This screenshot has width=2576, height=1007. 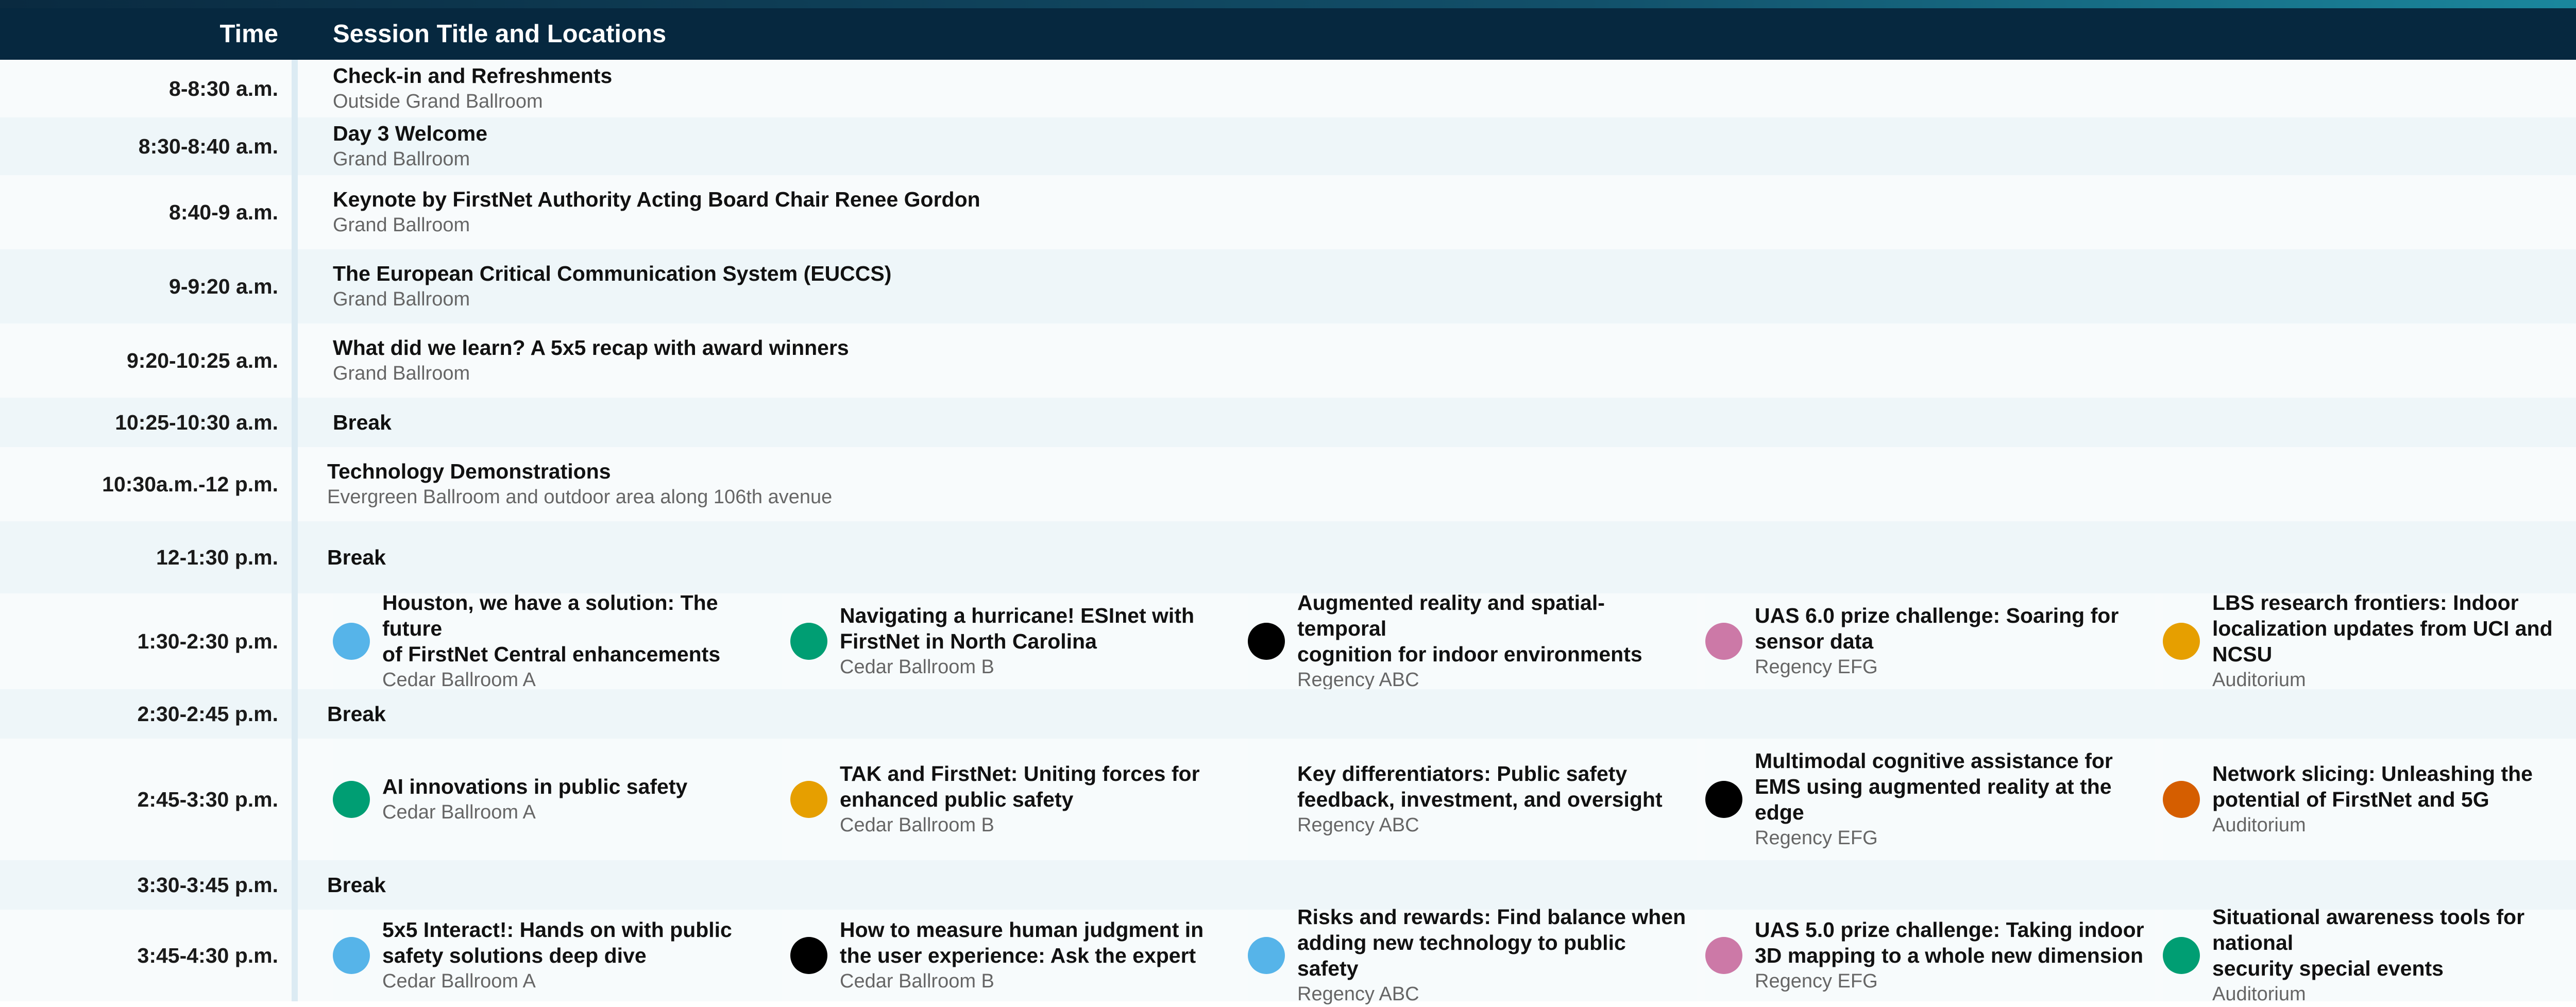 I want to click on session-title-line: safety solutions deep dive, so click(x=514, y=955).